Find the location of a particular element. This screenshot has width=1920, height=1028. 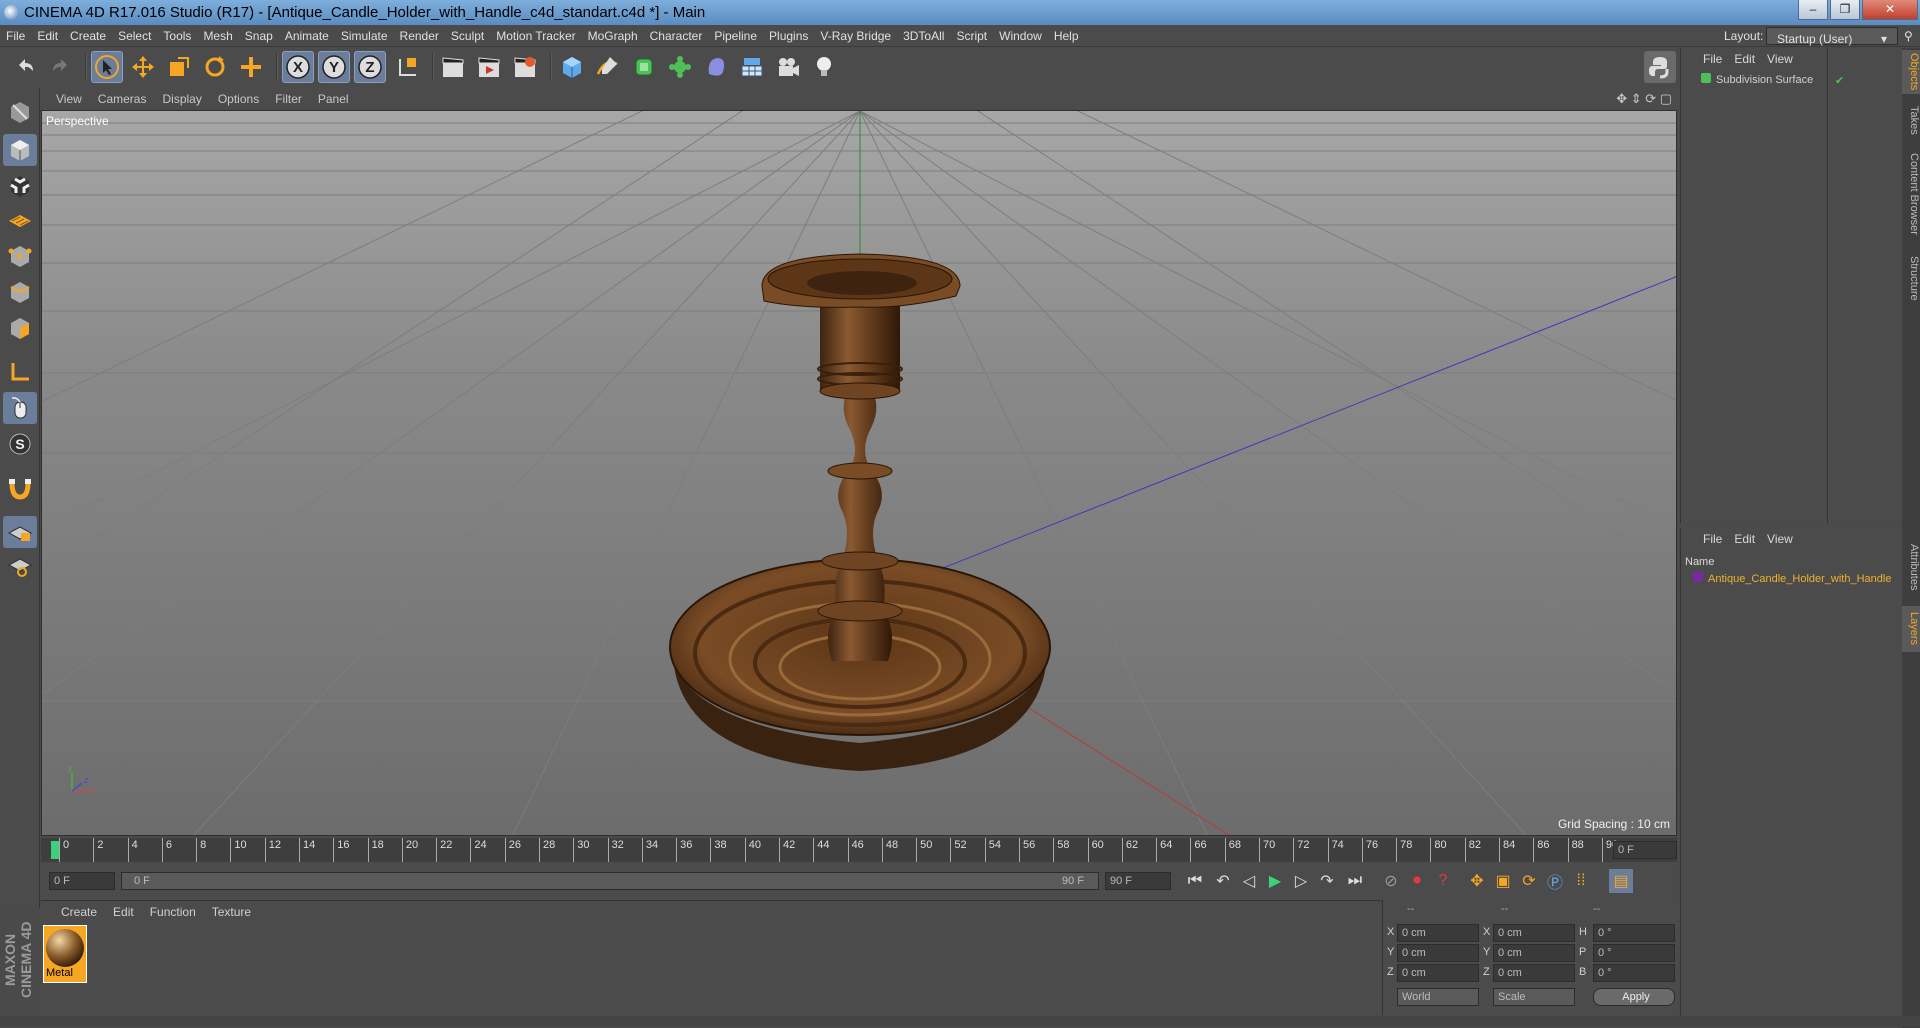

menu-pipeline: Pipeline is located at coordinates (735, 36).